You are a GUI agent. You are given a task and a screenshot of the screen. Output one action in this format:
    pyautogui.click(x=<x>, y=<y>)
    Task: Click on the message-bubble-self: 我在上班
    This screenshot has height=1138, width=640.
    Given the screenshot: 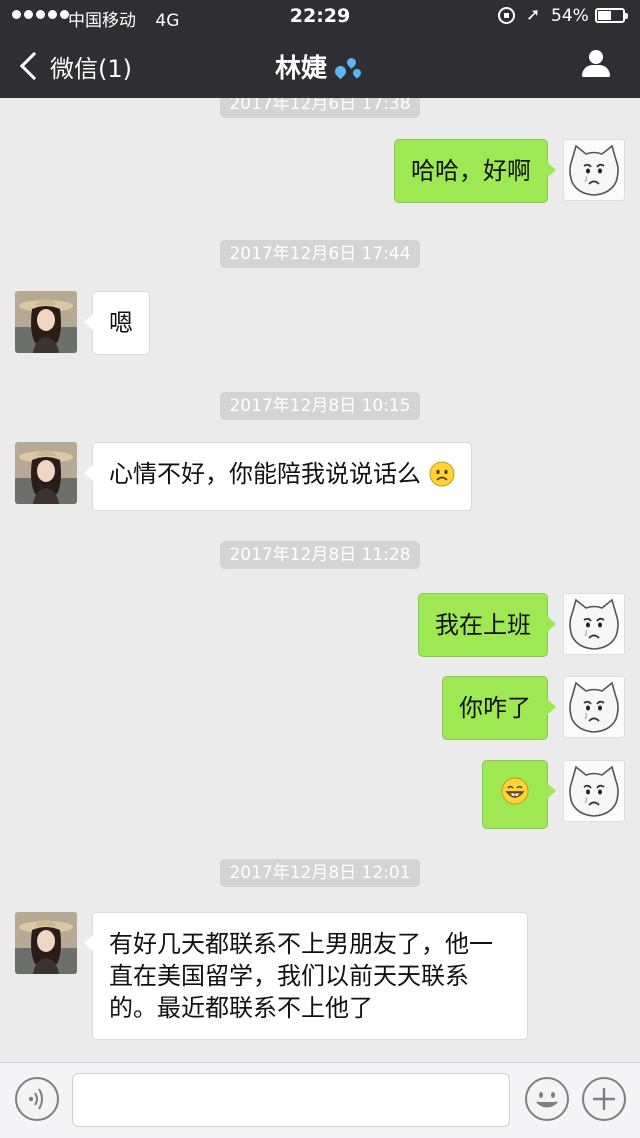 What is the action you would take?
    pyautogui.click(x=487, y=625)
    